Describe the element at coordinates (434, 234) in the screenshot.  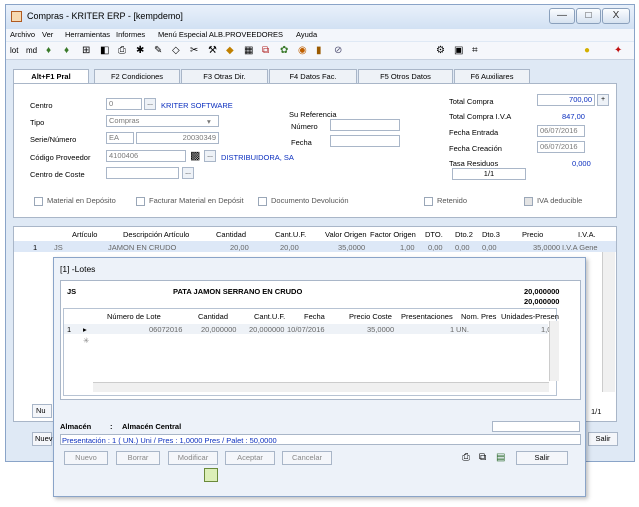
I see `grid-header-dto: DTO.` at that location.